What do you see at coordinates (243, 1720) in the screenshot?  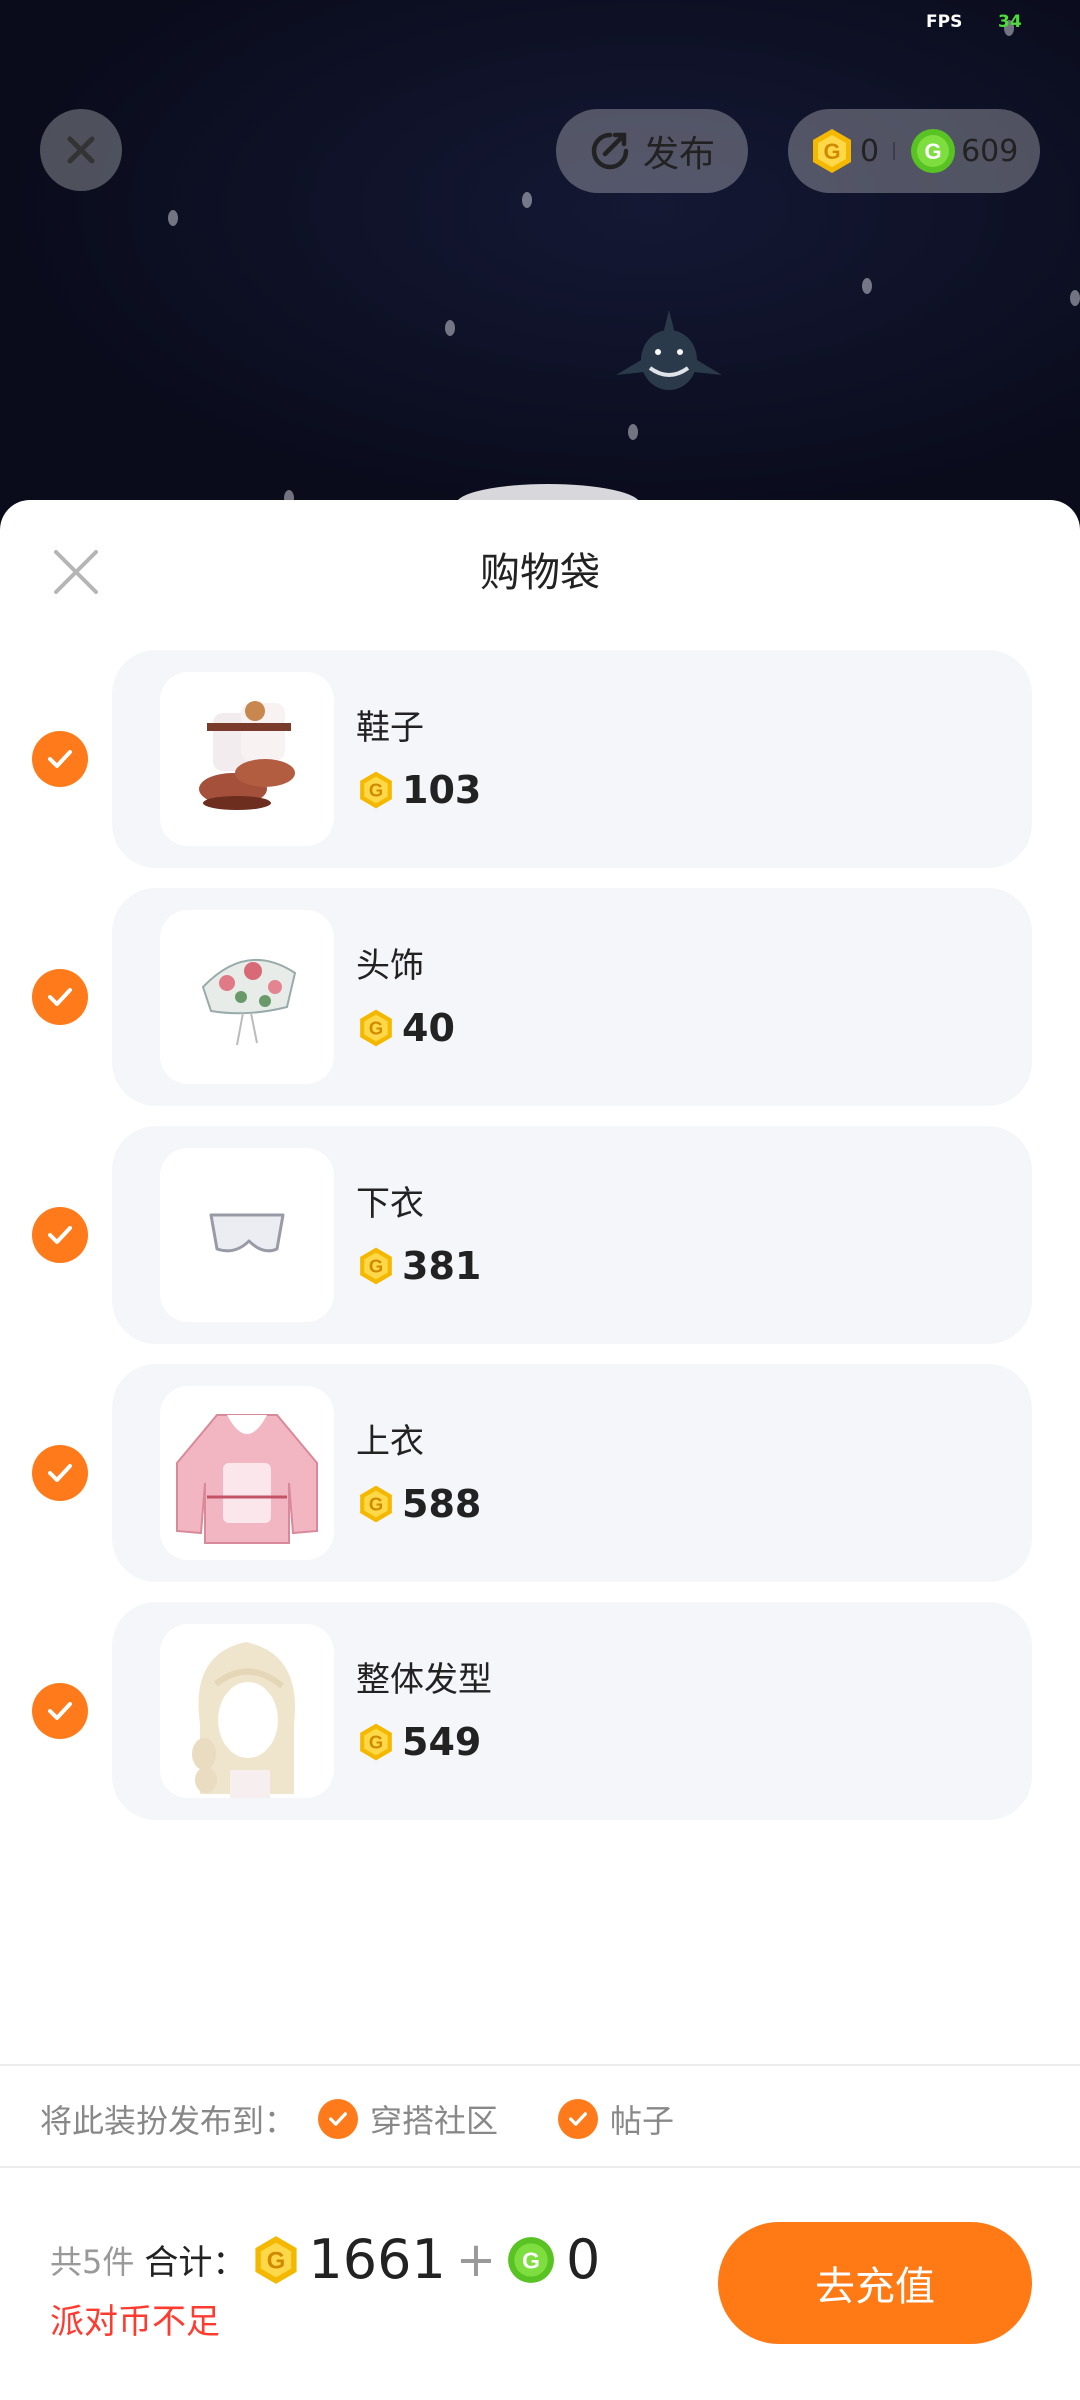 I see `hairstyle-icon` at bounding box center [243, 1720].